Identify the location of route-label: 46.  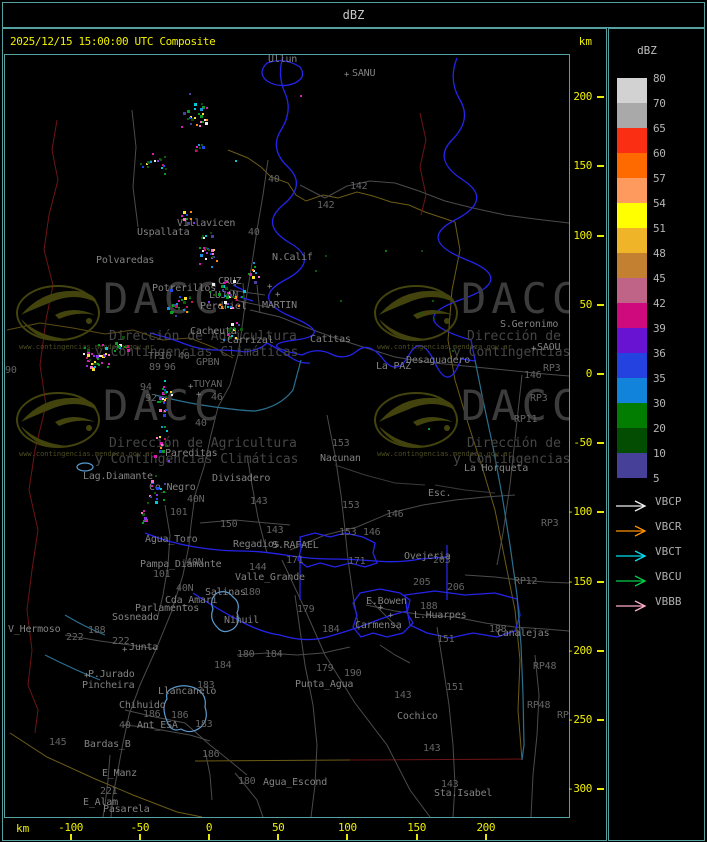
(217, 397).